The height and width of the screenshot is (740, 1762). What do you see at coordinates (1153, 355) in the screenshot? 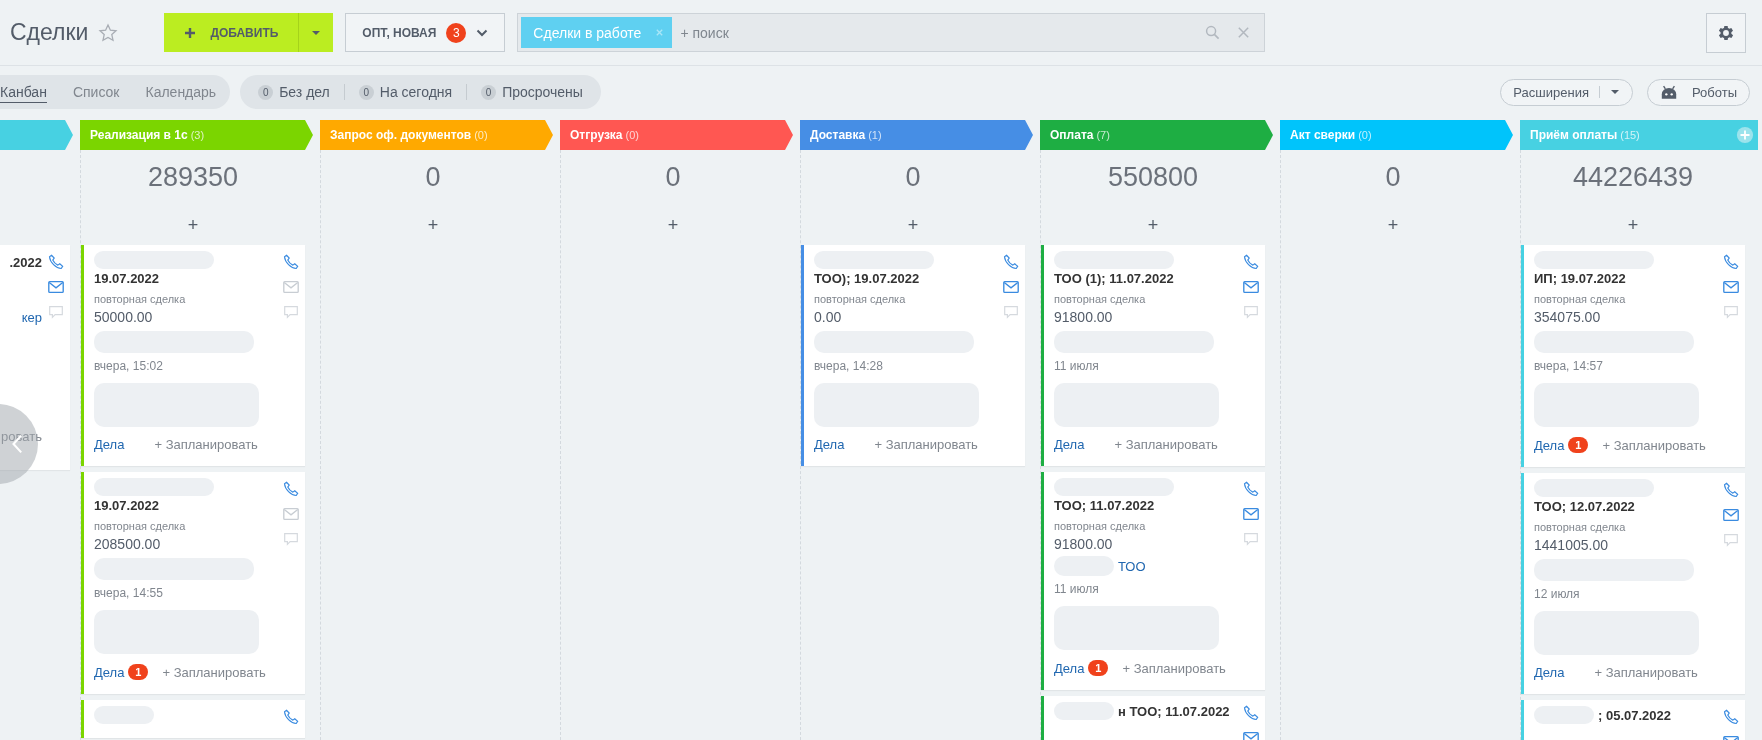
I see `deal-card: ТОО (1); 11.07.2022 повторная сделка 91800.00 11 июля Дела + Запланировать` at bounding box center [1153, 355].